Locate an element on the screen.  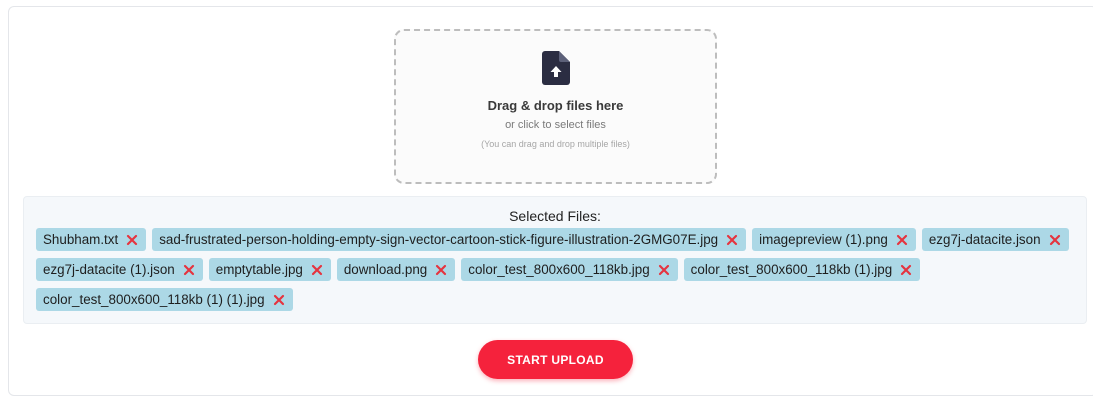
file-chip: ezg7j-datacite.json is located at coordinates (995, 239).